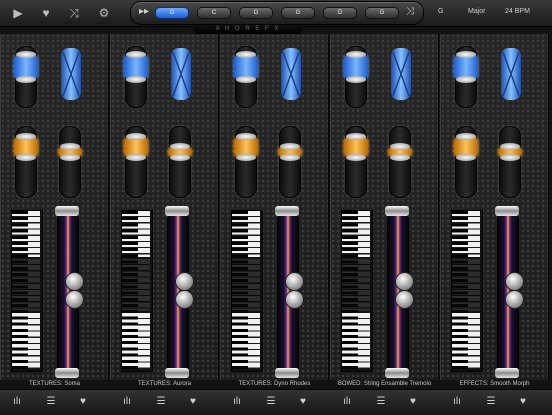 The width and height of the screenshot is (552, 415). I want to click on shuffle-icon: ⤨, so click(74, 13).